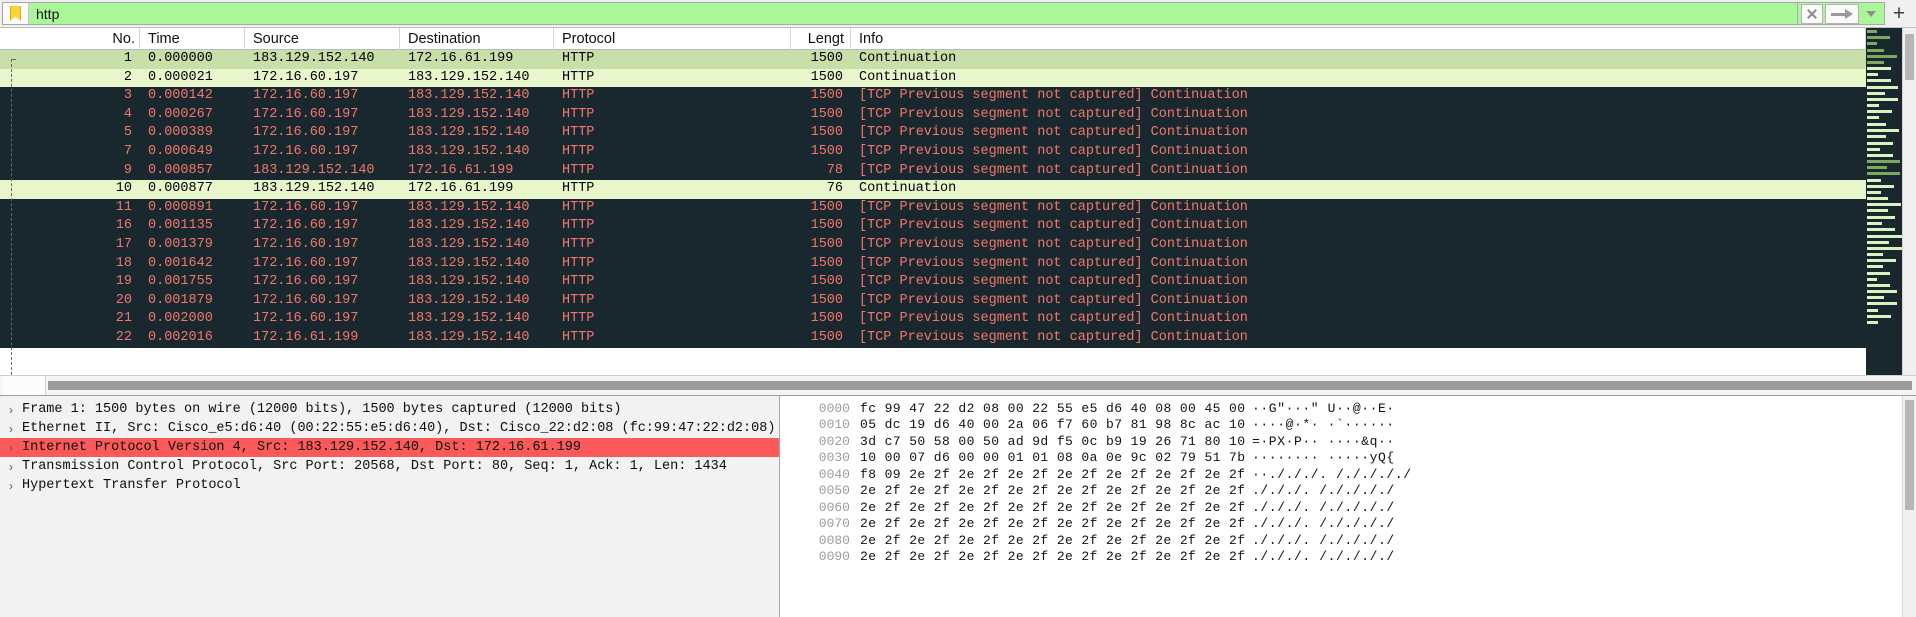 Image resolution: width=1916 pixels, height=617 pixels. I want to click on column-header-protocol: Protocol, so click(672, 38).